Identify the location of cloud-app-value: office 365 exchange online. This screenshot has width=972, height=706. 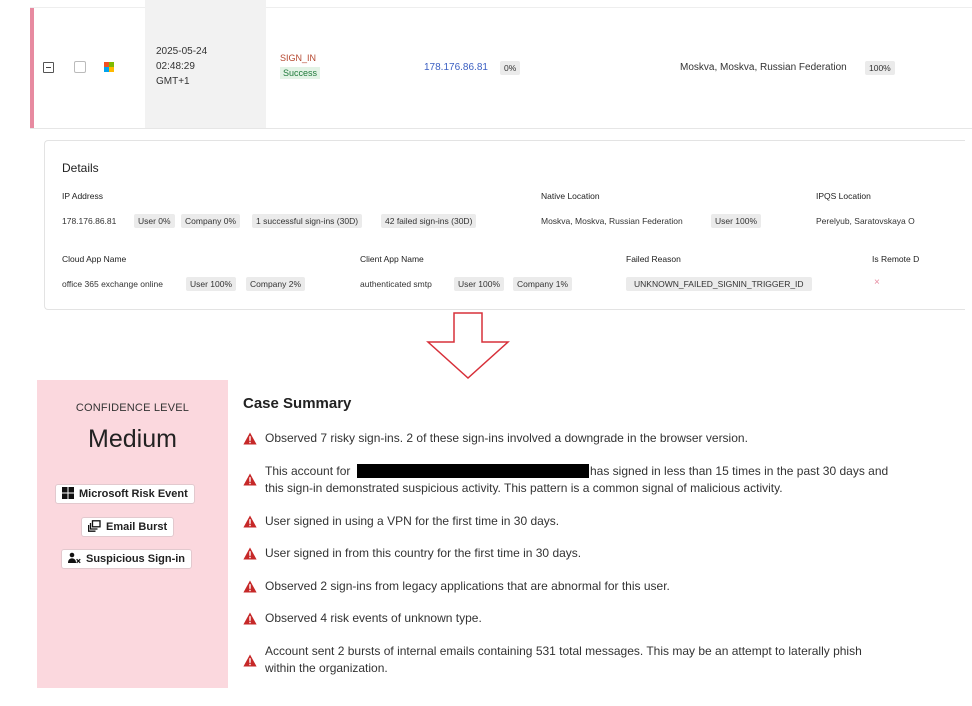
(112, 284).